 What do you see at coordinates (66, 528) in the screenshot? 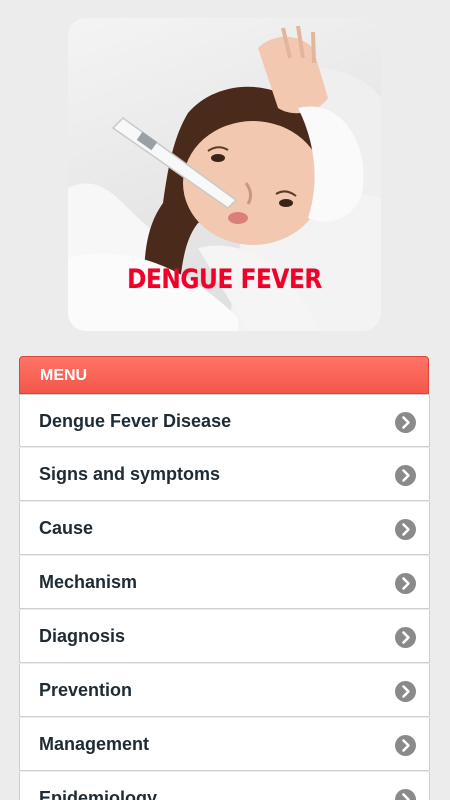
I see `menu-item-label: Cause` at bounding box center [66, 528].